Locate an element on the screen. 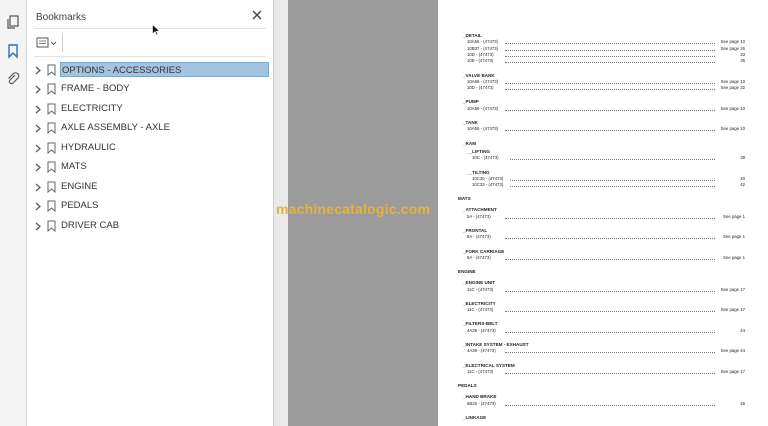 This screenshot has width=768, height=426. bookmark-item: HYDRAULIC is located at coordinates (150, 148).